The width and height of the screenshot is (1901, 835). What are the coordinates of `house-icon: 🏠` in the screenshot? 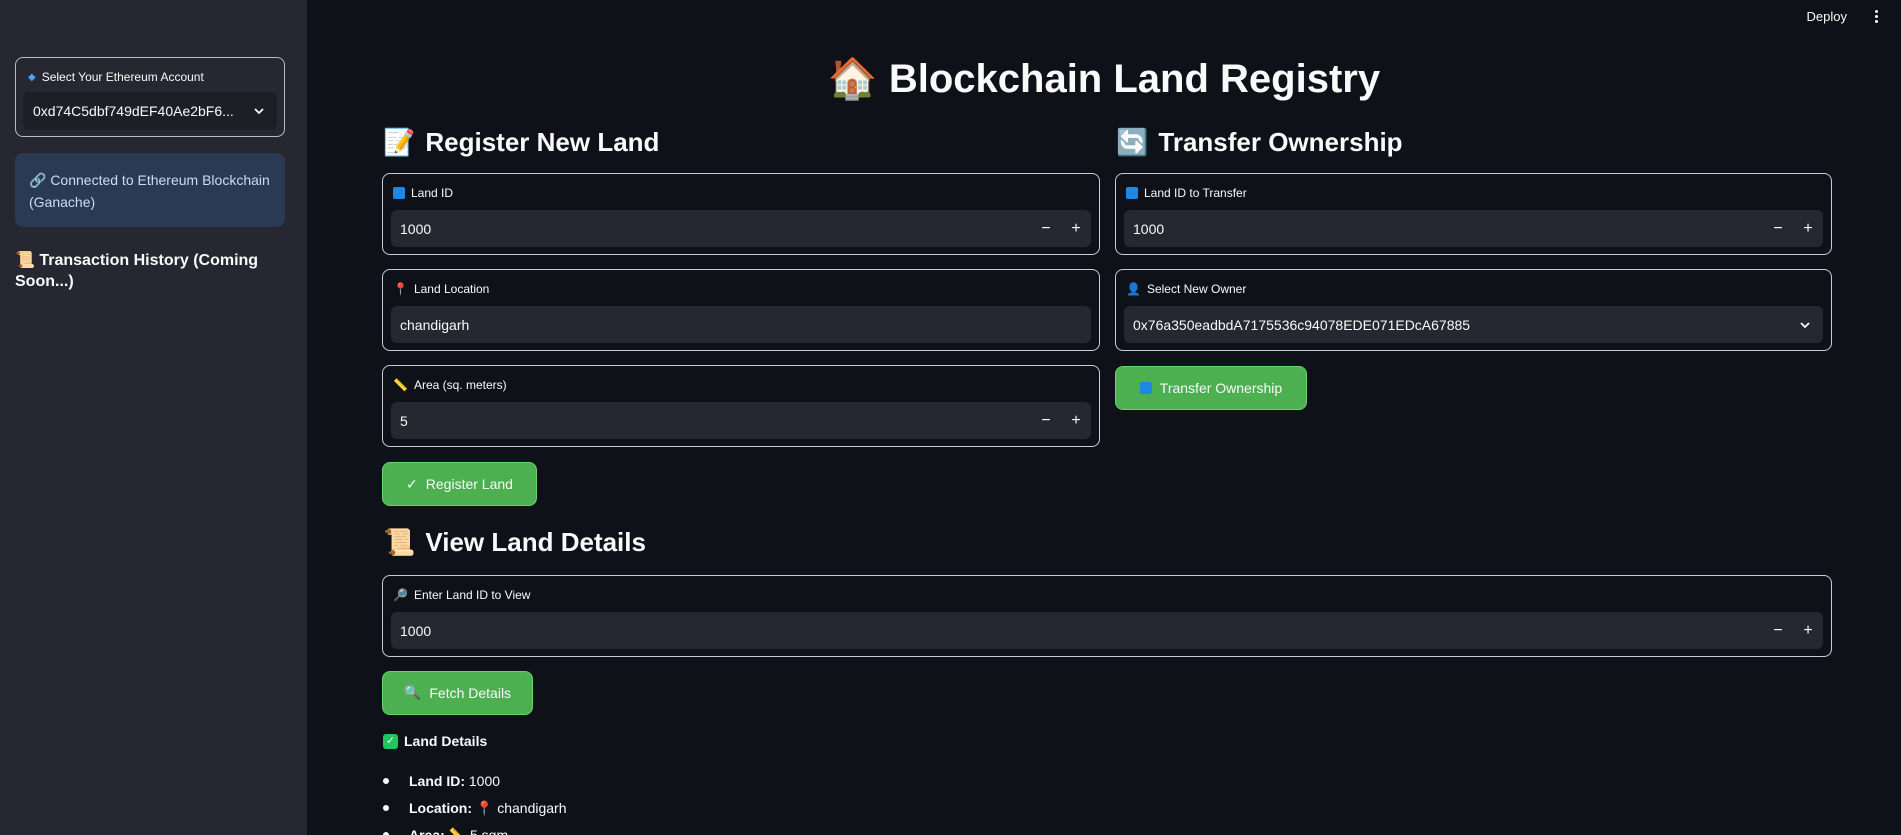 It's located at (852, 79).